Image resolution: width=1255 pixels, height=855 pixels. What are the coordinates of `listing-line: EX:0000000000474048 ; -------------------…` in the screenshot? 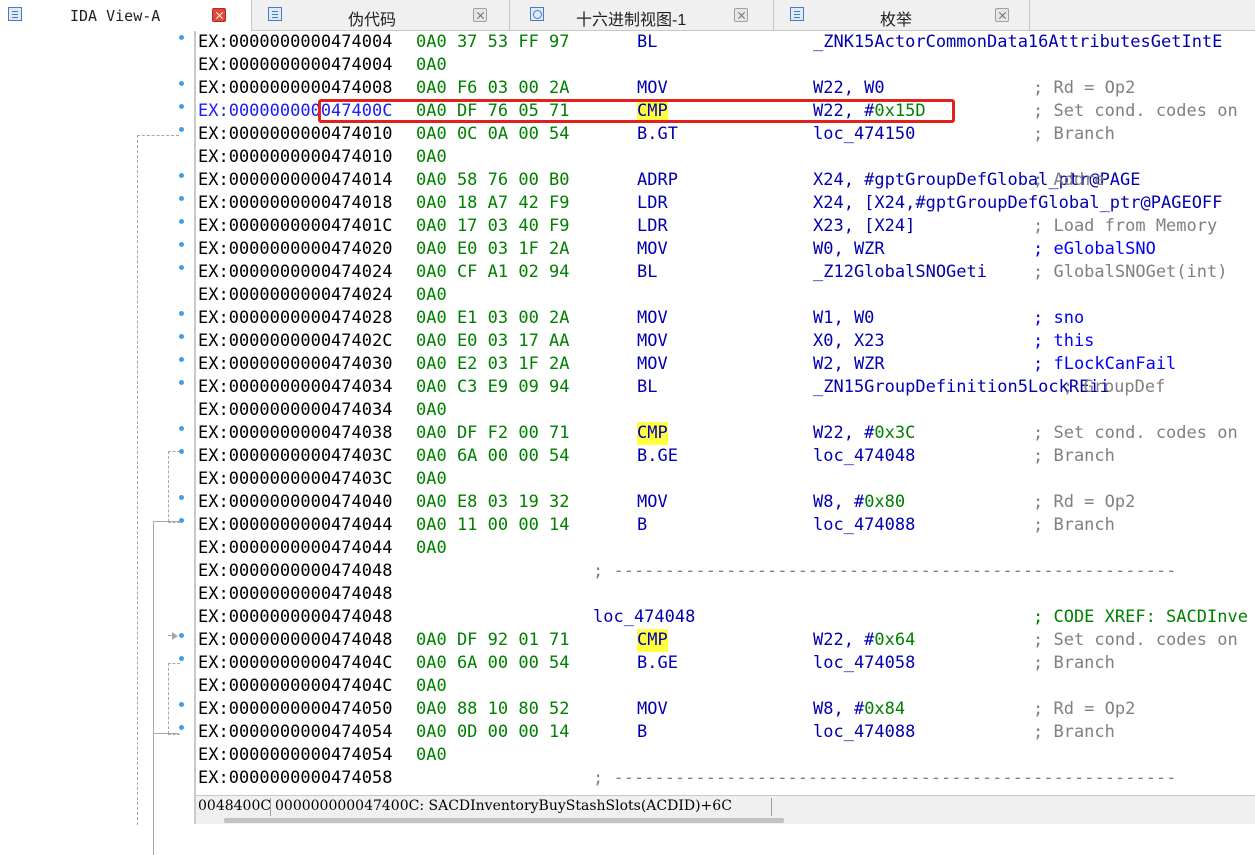 It's located at (725, 571).